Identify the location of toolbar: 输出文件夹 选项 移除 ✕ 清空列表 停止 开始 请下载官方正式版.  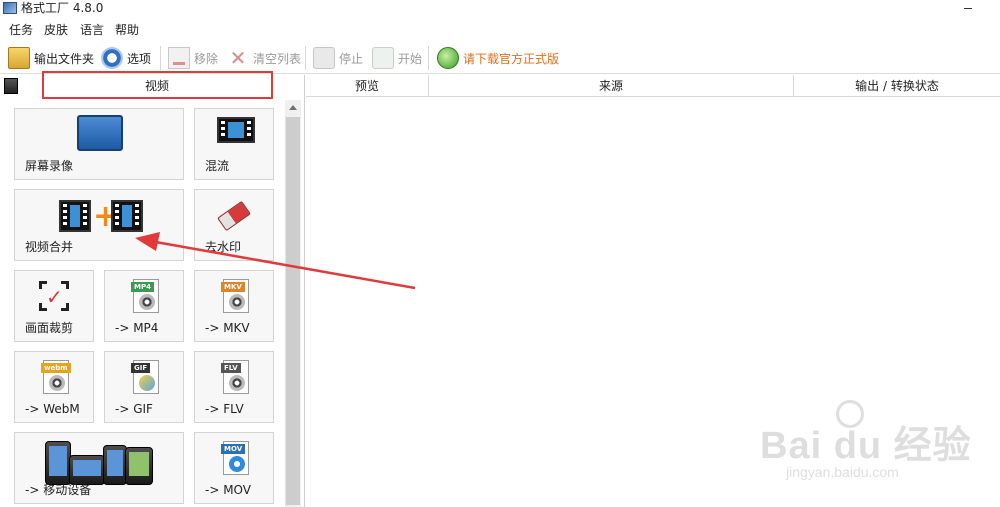
(500, 58).